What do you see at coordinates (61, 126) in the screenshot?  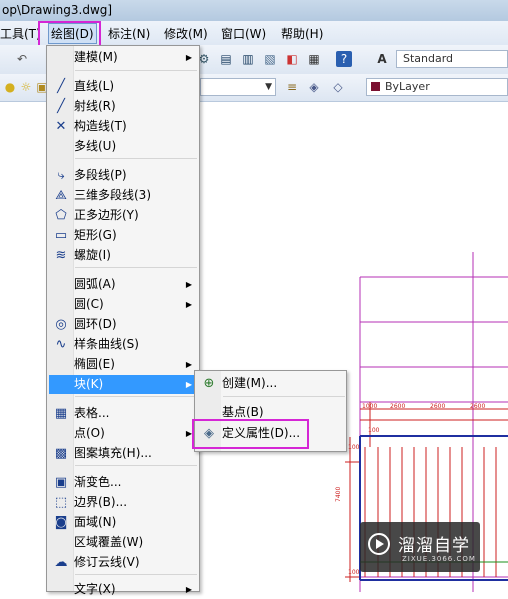 I see `xline-icon: ✕` at bounding box center [61, 126].